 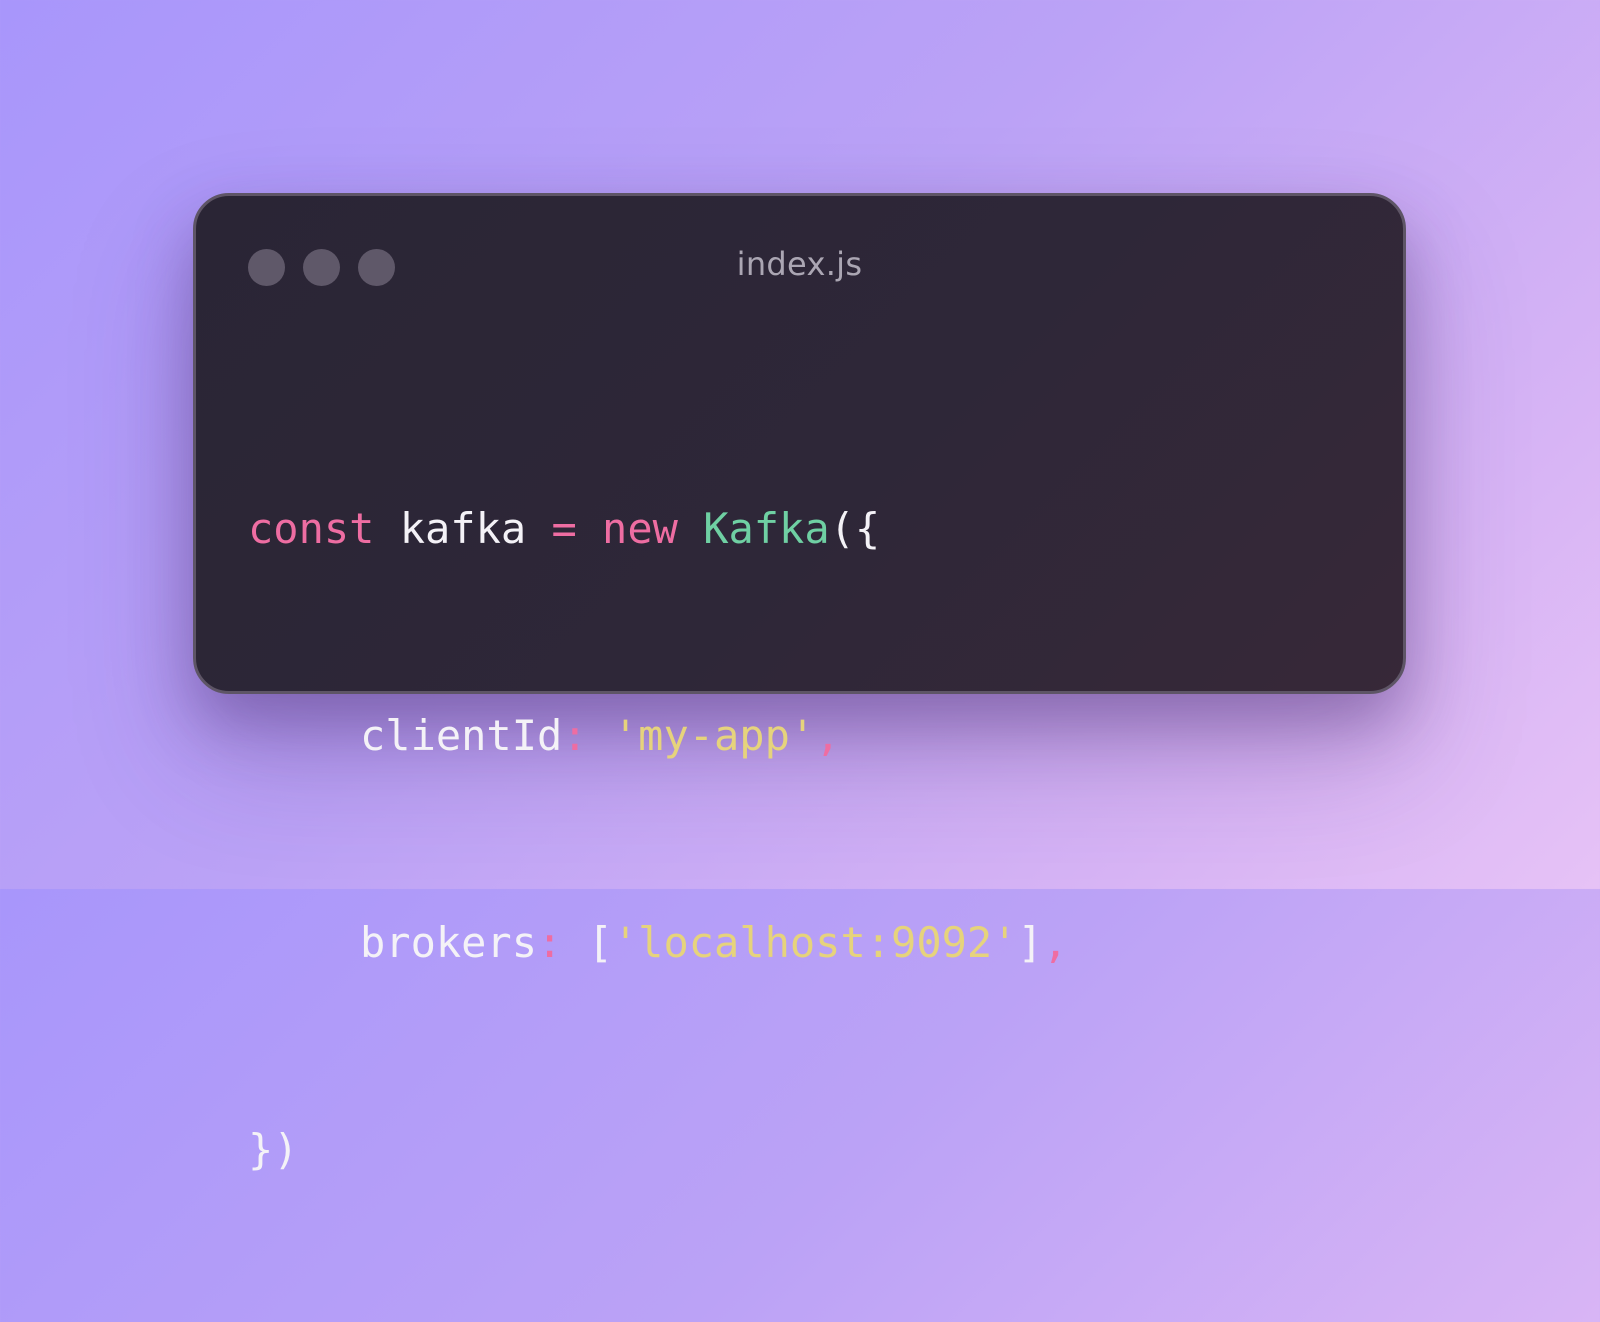 What do you see at coordinates (461, 735) in the screenshot?
I see `property-key: clientId` at bounding box center [461, 735].